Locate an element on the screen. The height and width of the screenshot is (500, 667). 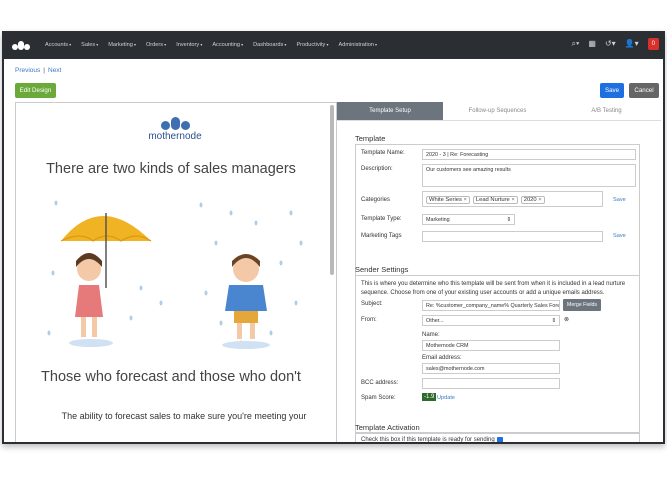
template-name-input: 2020 - 3 | Re: Forecasting is located at coordinates (529, 154).